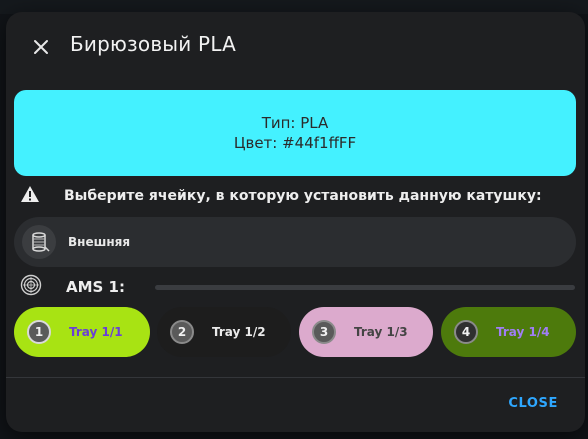 The image size is (588, 439). I want to click on external-spool-button: Внешняя, so click(295, 242).